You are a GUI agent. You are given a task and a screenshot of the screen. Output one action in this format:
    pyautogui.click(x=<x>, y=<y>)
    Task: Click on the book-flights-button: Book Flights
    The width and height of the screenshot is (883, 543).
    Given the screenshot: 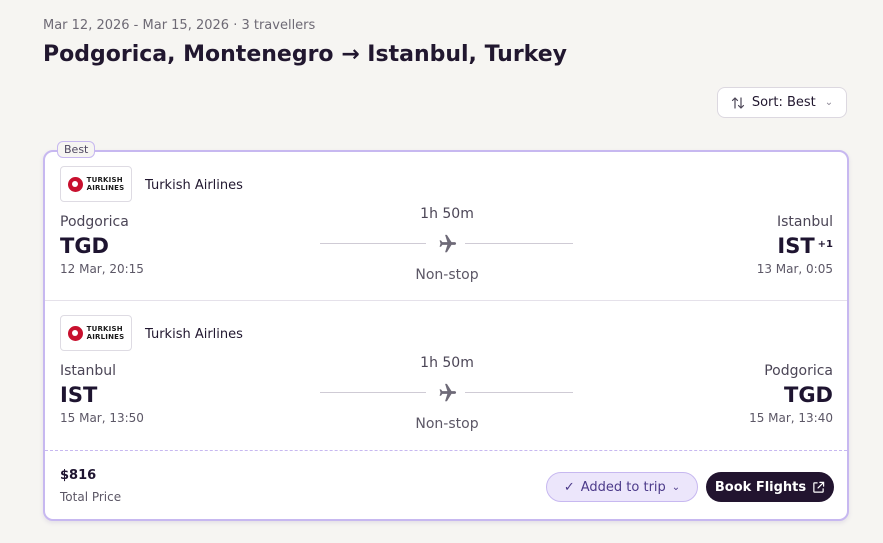 What is the action you would take?
    pyautogui.click(x=770, y=487)
    